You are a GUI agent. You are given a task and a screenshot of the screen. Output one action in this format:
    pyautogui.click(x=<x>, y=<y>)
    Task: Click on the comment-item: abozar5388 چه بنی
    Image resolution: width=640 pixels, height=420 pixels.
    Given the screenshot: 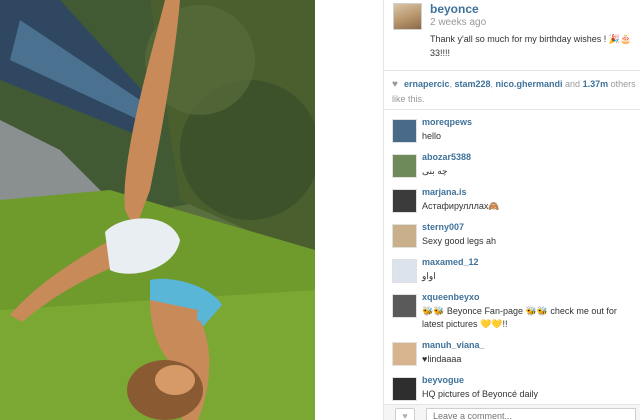 What is the action you would take?
    pyautogui.click(x=512, y=169)
    